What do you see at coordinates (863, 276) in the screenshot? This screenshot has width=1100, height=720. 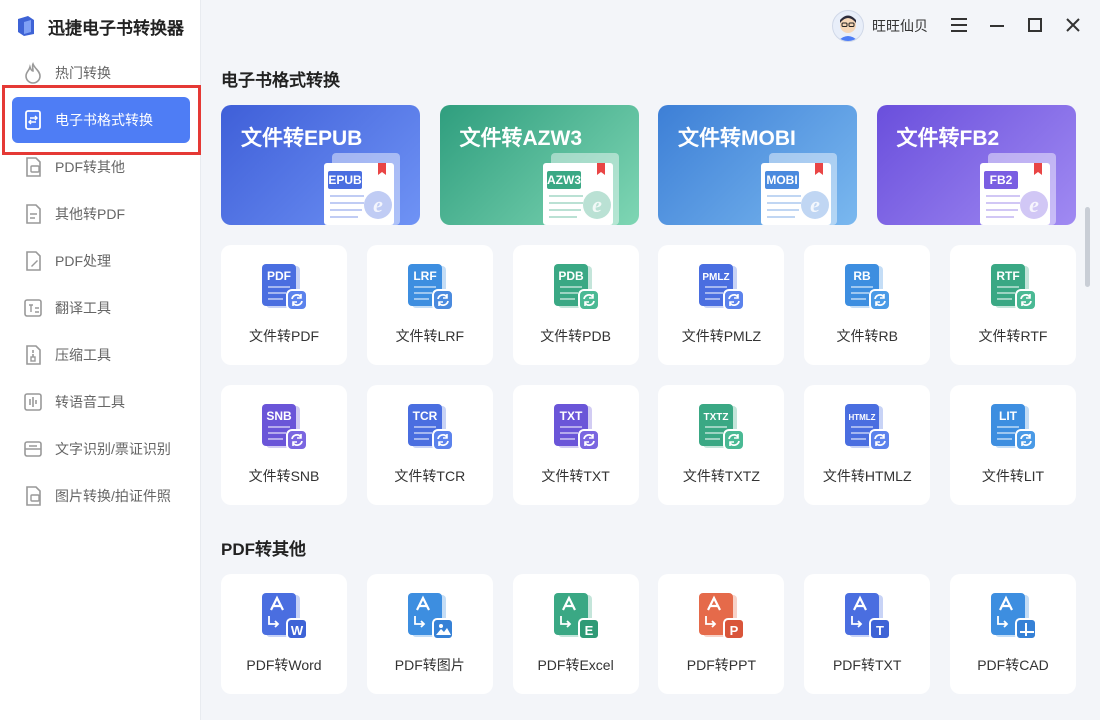 I see `file-type-tag: RB` at bounding box center [863, 276].